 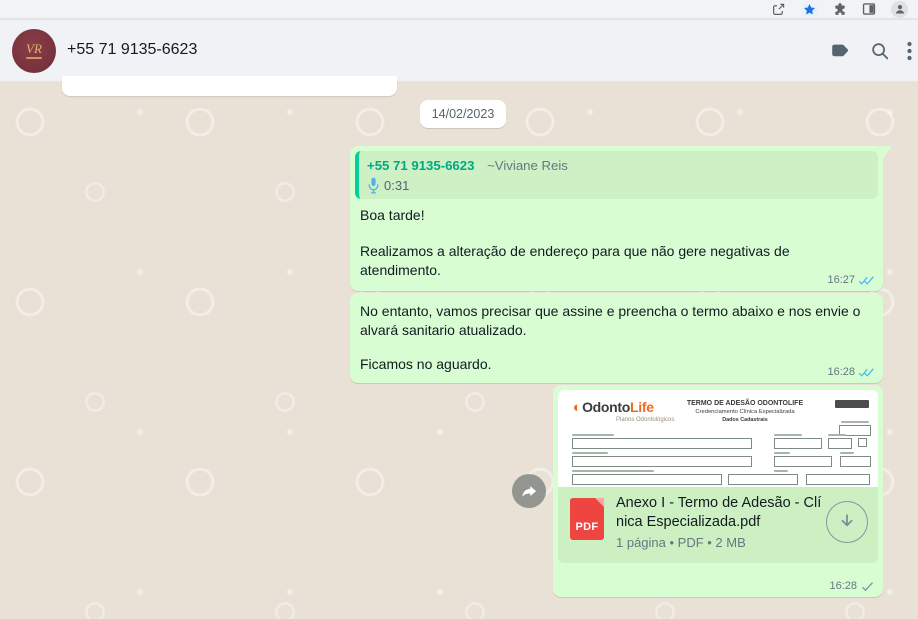 What do you see at coordinates (745, 403) in the screenshot?
I see `document-title: TERMO DE ADESÃO ODONTOLIFE` at bounding box center [745, 403].